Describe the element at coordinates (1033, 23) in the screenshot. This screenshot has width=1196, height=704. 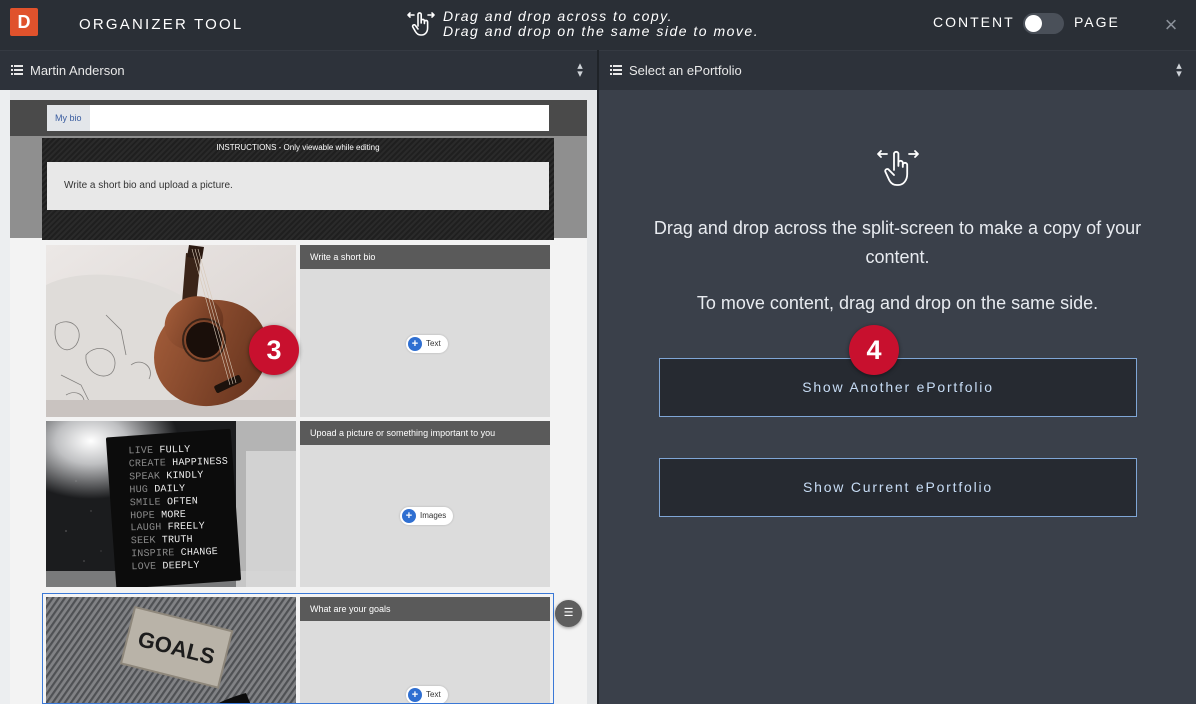
I see `toggle-knob` at that location.